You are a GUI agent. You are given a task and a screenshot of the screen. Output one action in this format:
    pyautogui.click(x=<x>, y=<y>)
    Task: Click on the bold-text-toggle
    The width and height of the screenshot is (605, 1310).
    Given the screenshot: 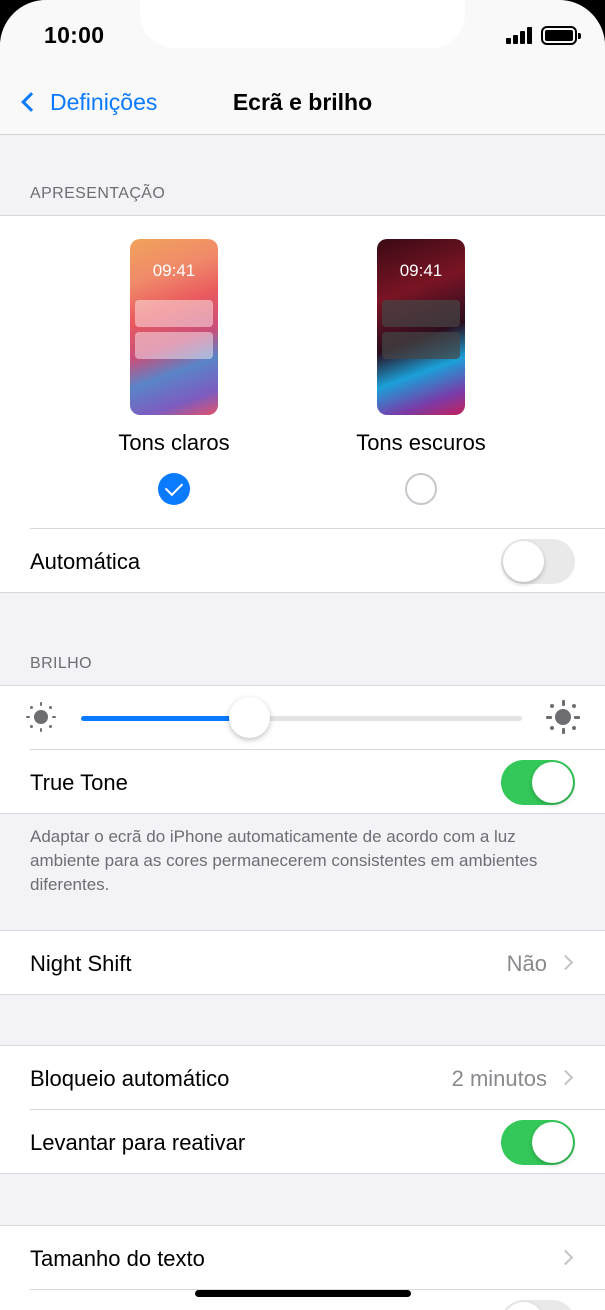 What is the action you would take?
    pyautogui.click(x=538, y=1305)
    